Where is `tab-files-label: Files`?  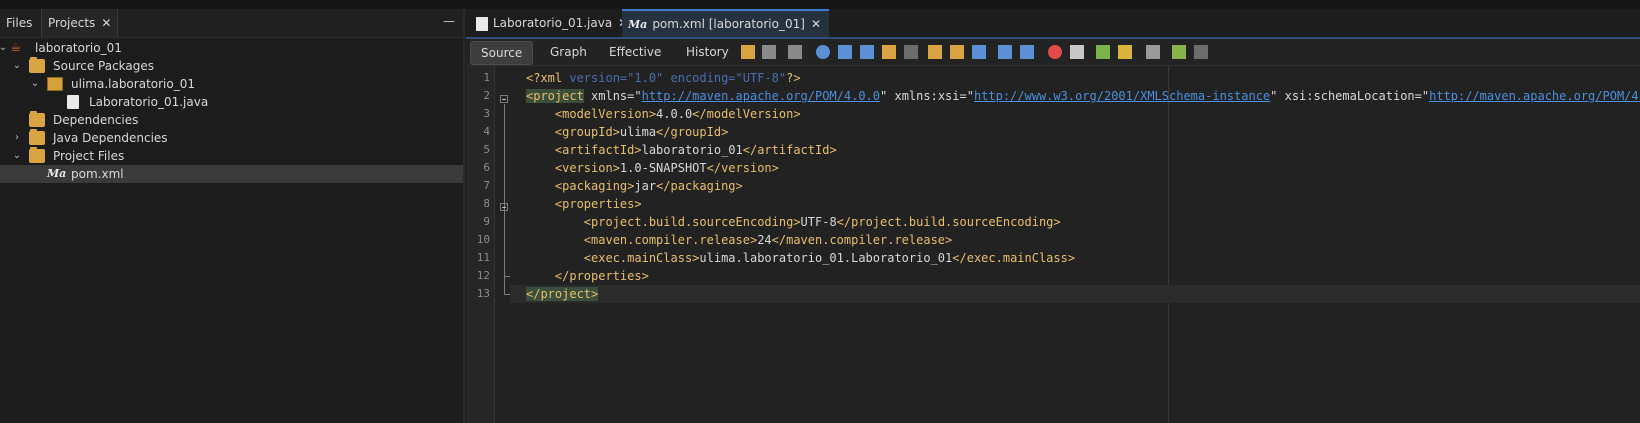
tab-files-label: Files is located at coordinates (19, 23).